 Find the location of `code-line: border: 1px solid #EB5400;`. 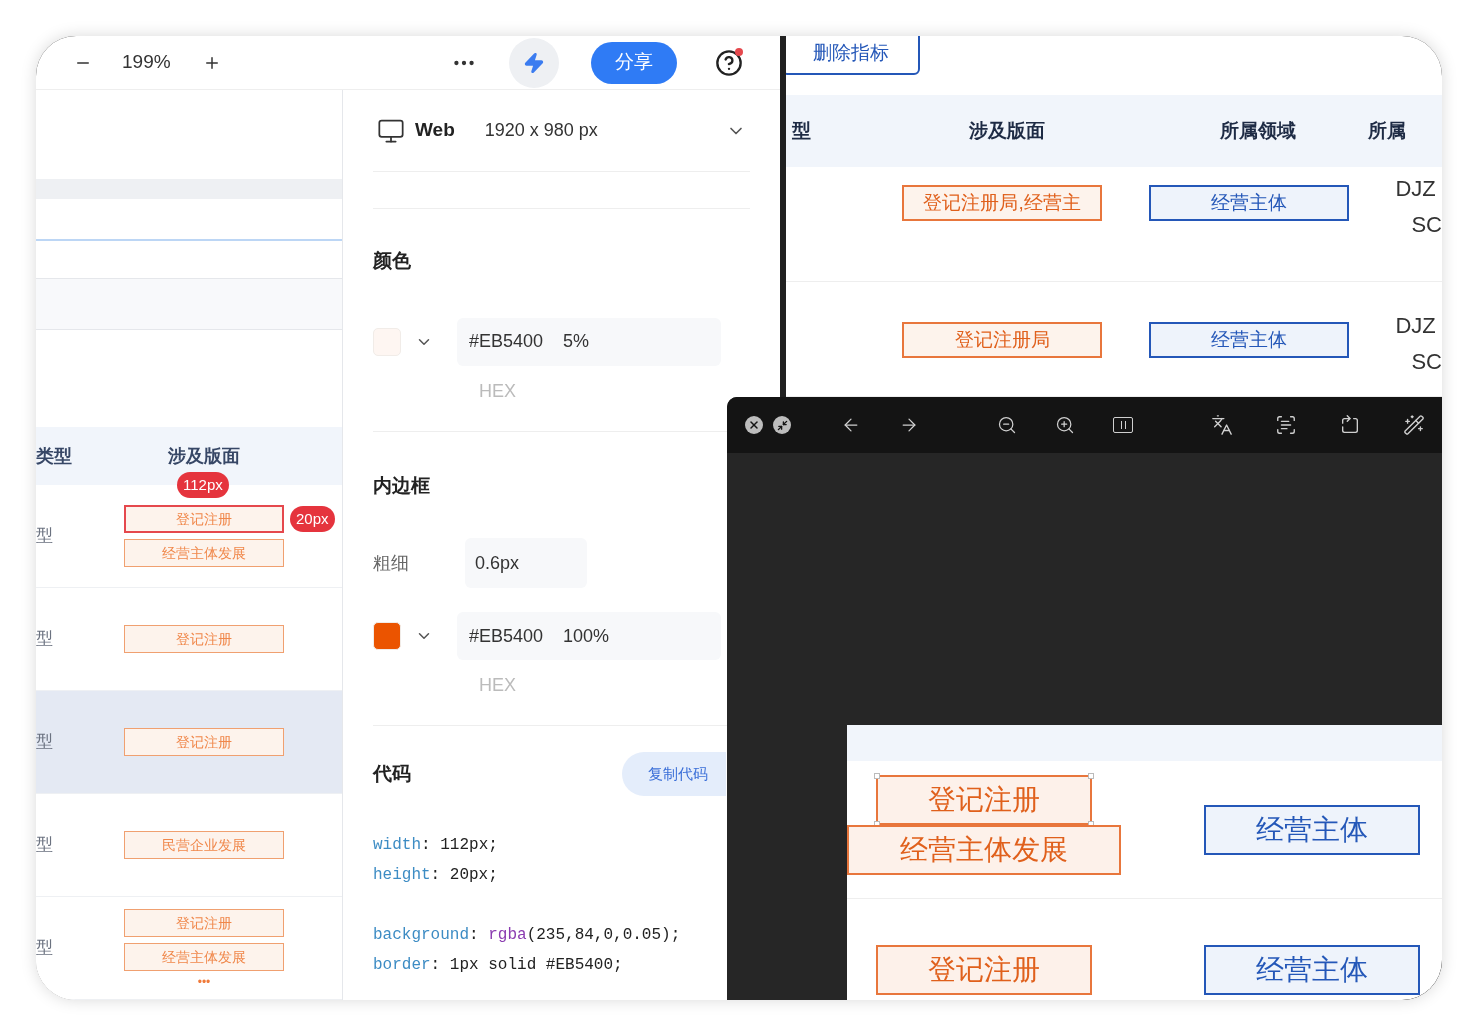

code-line: border: 1px solid #EB5400; is located at coordinates (498, 965).